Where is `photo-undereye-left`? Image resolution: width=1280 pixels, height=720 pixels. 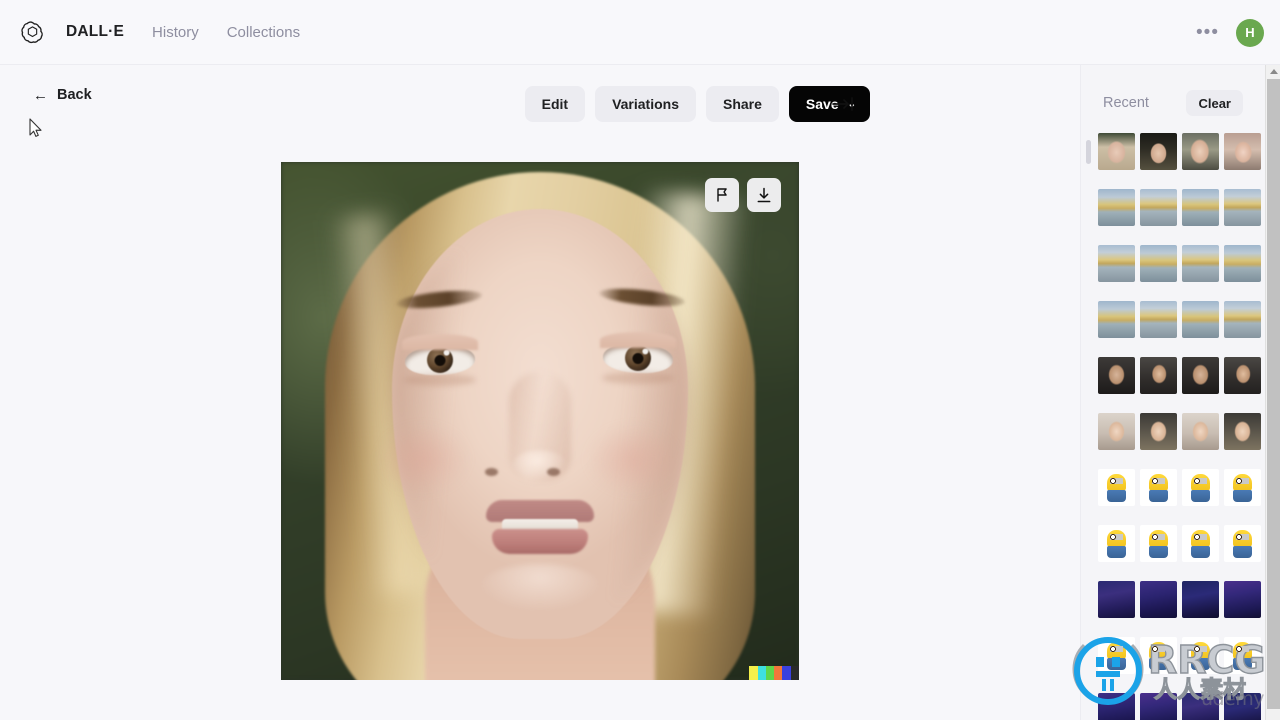 photo-undereye-left is located at coordinates (440, 380).